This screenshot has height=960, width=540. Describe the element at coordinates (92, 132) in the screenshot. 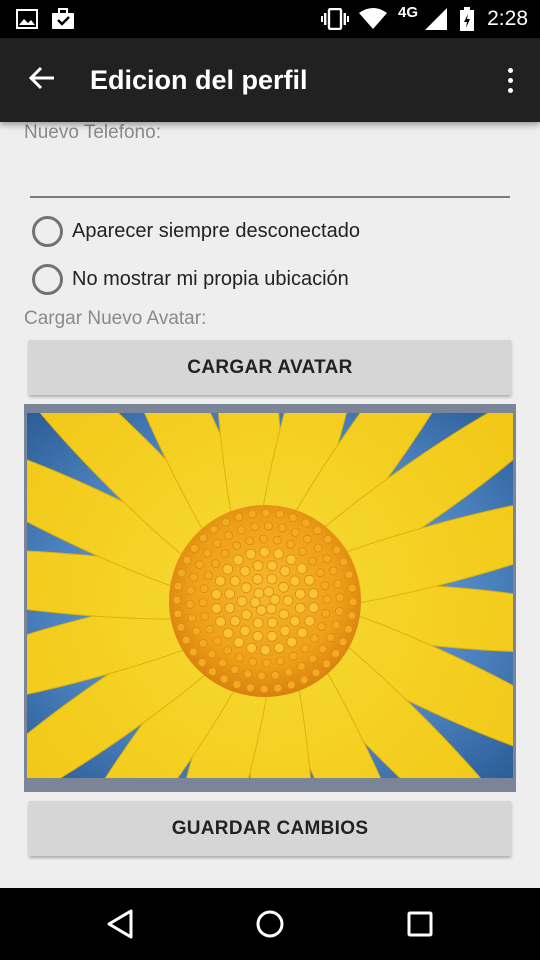

I see `phone-label: Nuevo Telefono:` at that location.